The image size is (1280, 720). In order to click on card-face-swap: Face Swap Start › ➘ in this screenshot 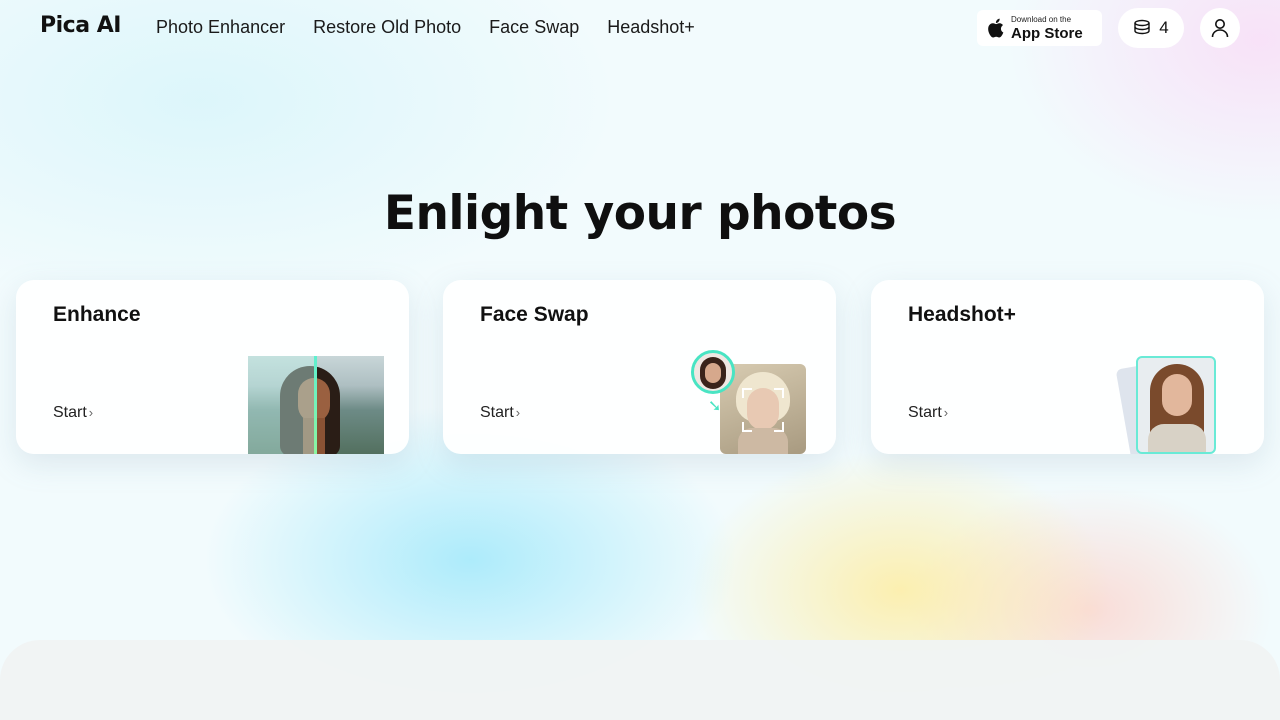, I will do `click(639, 367)`.